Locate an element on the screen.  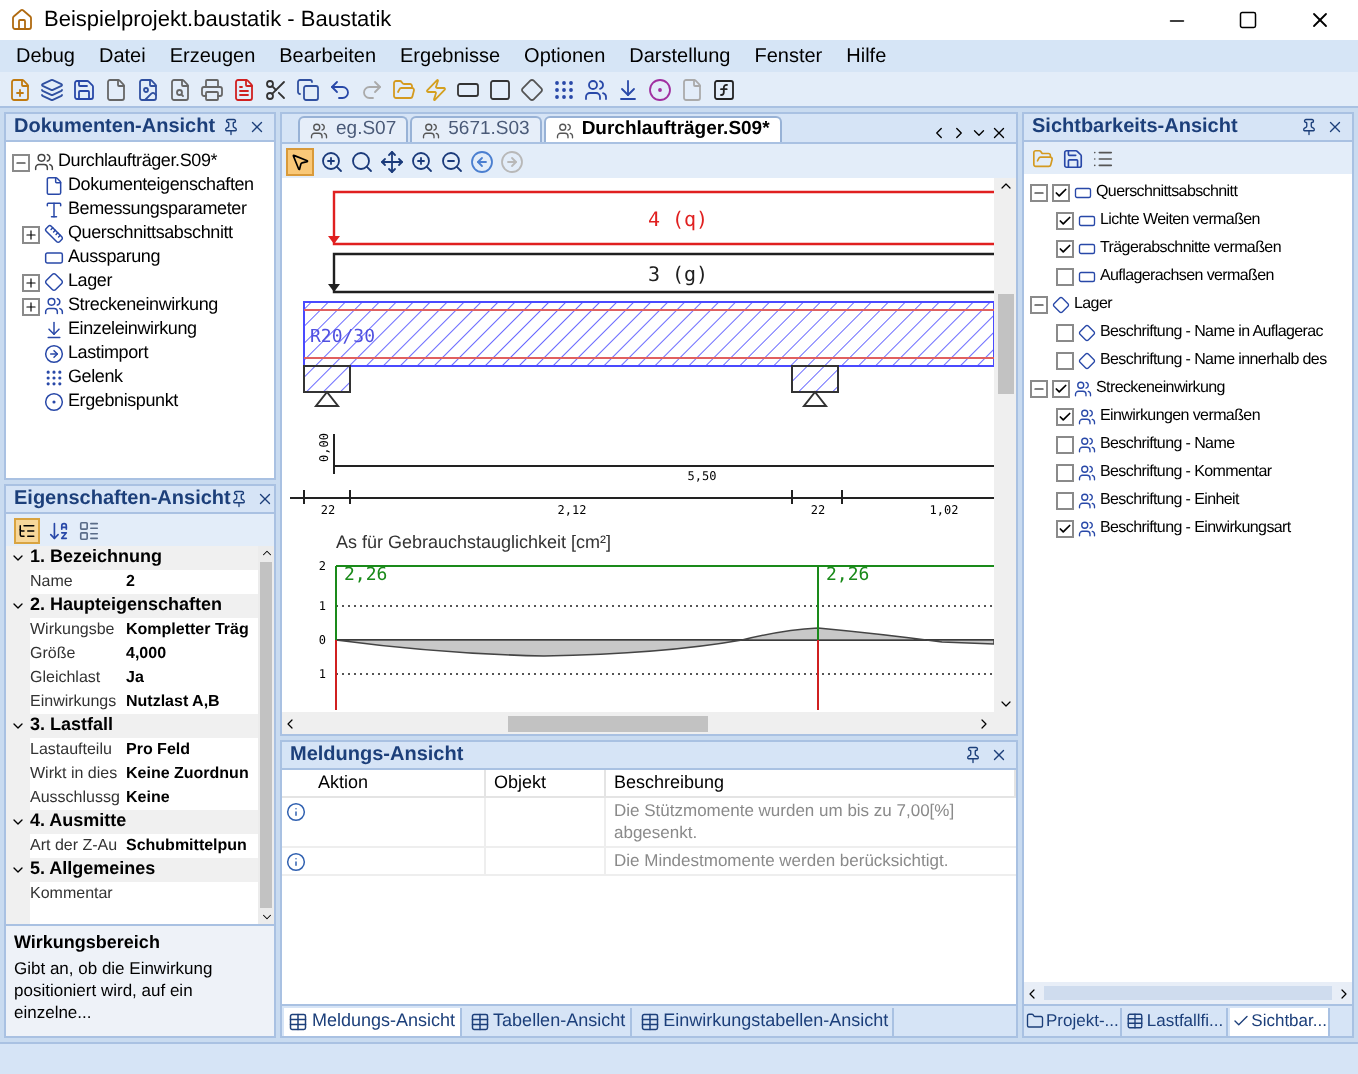
tree-item: Beschriftung - Name is located at coordinates (1167, 444).